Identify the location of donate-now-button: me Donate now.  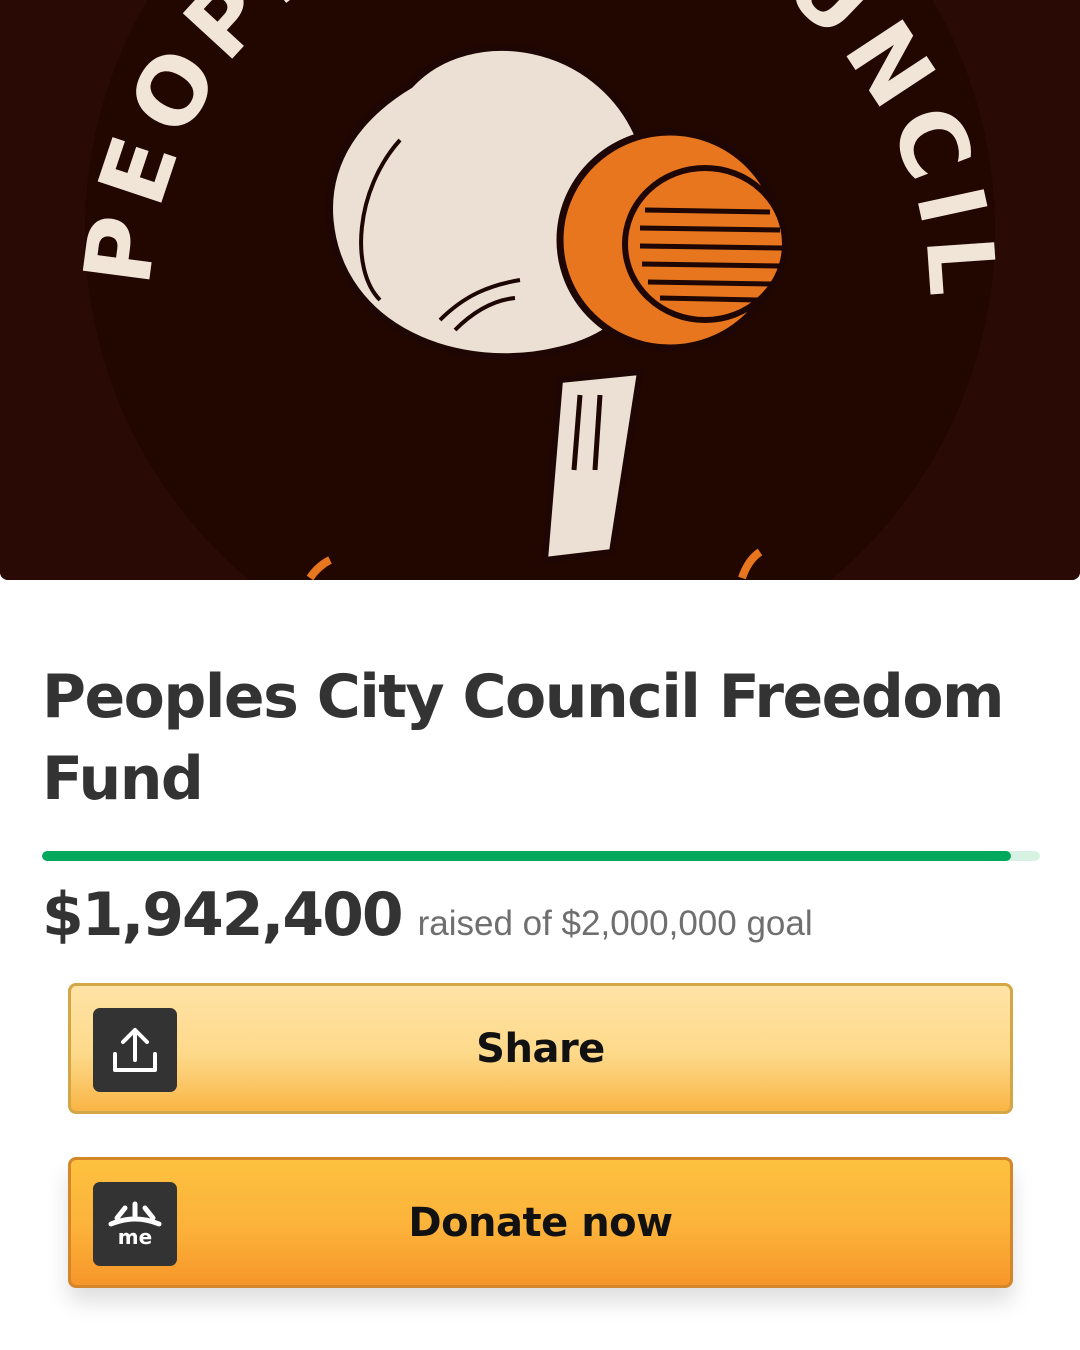
(540, 1222).